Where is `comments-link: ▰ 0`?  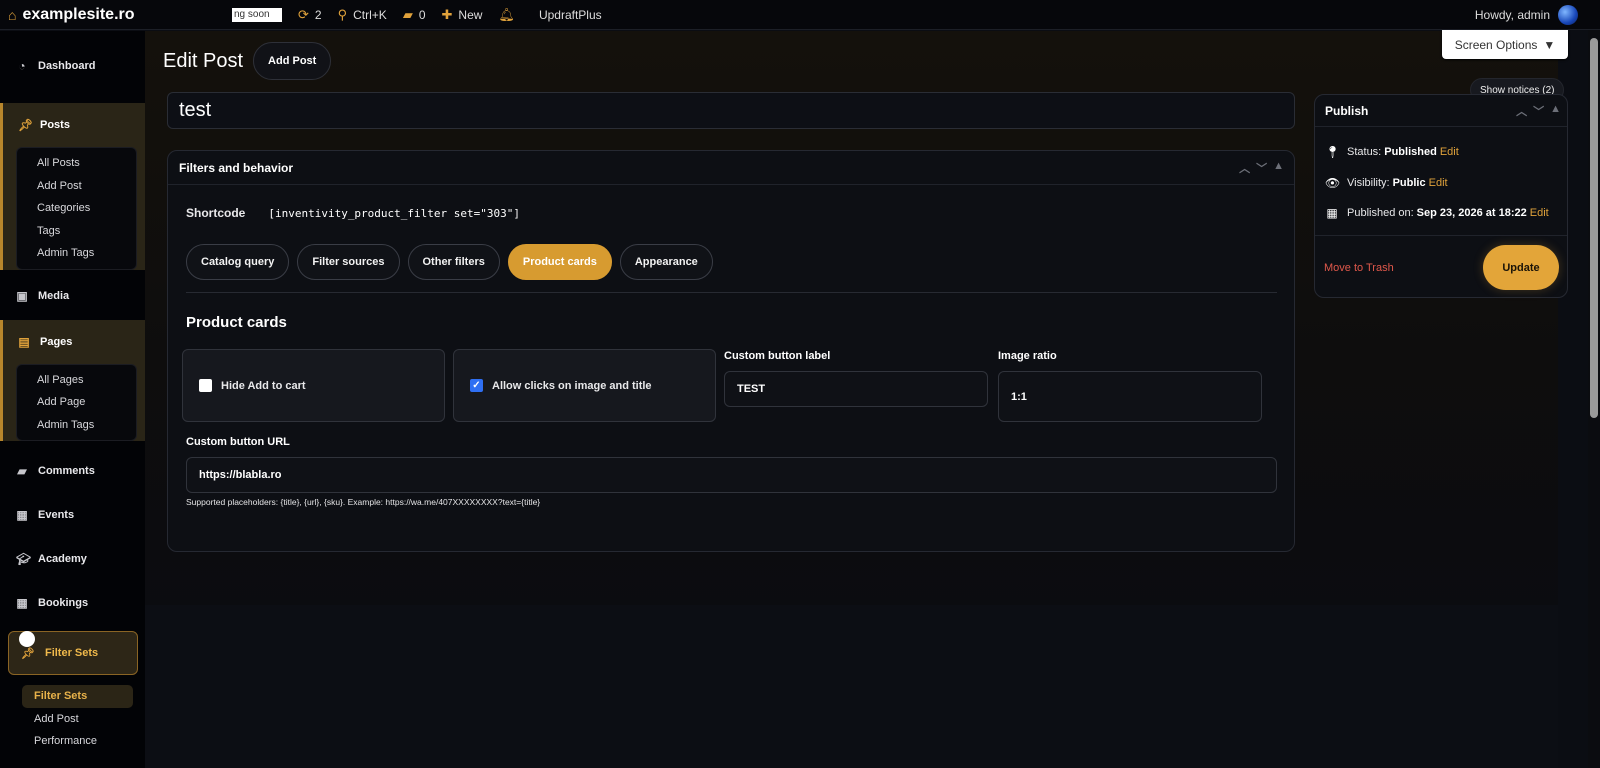
comments-link: ▰ 0 is located at coordinates (414, 15).